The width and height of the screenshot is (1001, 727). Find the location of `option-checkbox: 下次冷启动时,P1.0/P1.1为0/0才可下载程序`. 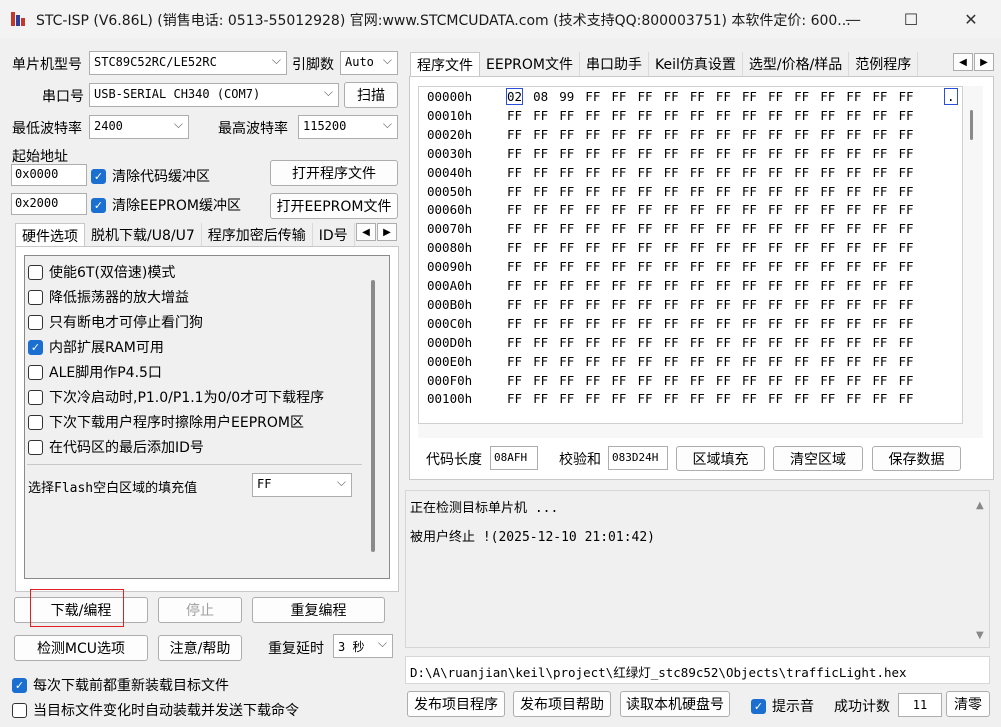

option-checkbox: 下次冷启动时,P1.0/P1.1为0/0才可下载程序 is located at coordinates (176, 397).